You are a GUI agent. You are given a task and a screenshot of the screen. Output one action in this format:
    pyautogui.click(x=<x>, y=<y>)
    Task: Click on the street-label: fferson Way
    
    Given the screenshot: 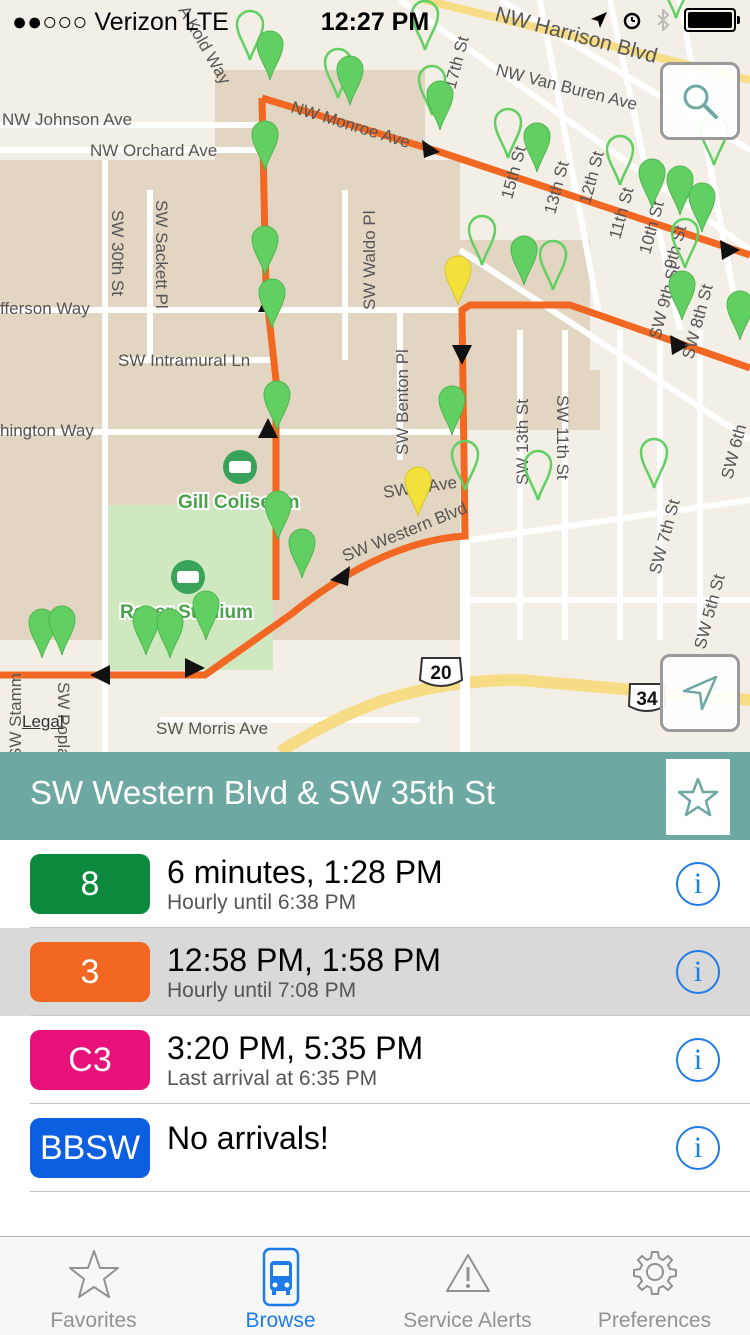 What is the action you would take?
    pyautogui.click(x=45, y=308)
    